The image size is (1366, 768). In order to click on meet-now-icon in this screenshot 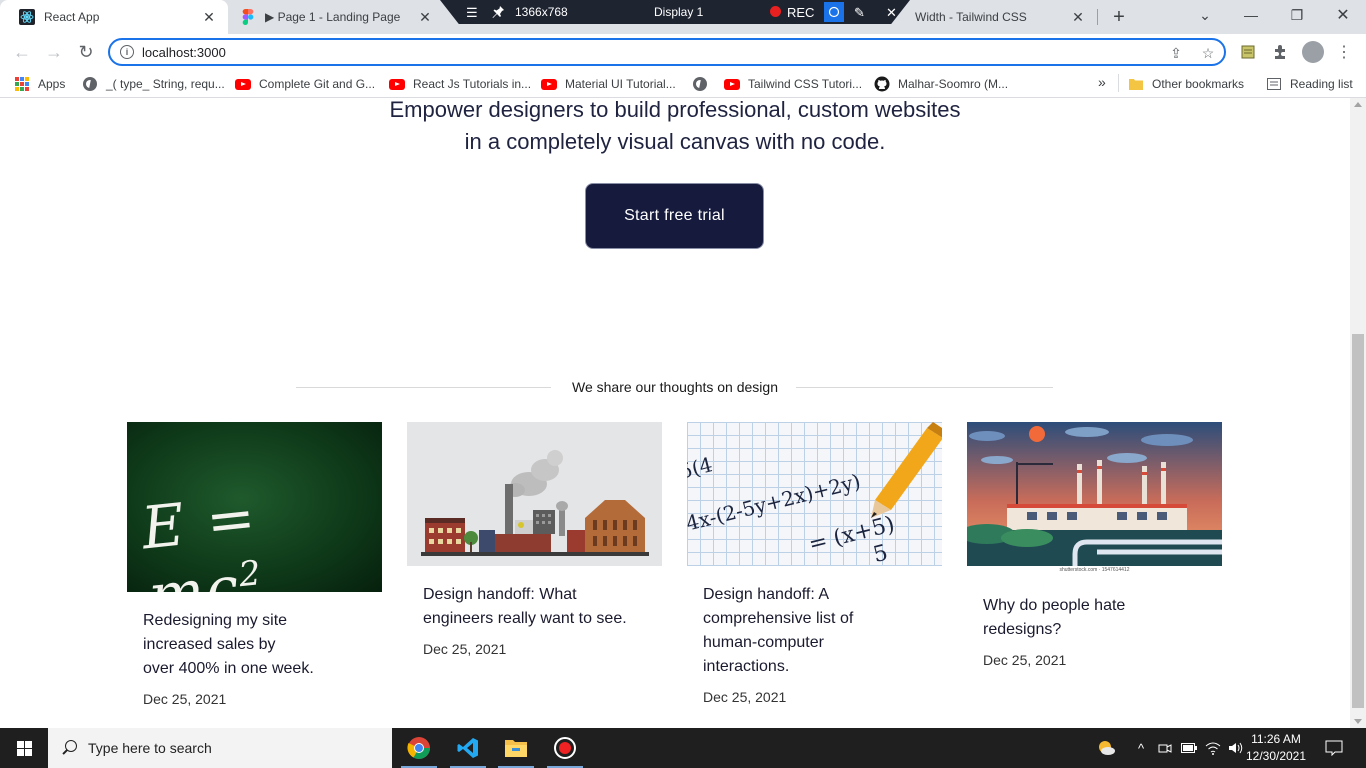, I will do `click(1165, 748)`.